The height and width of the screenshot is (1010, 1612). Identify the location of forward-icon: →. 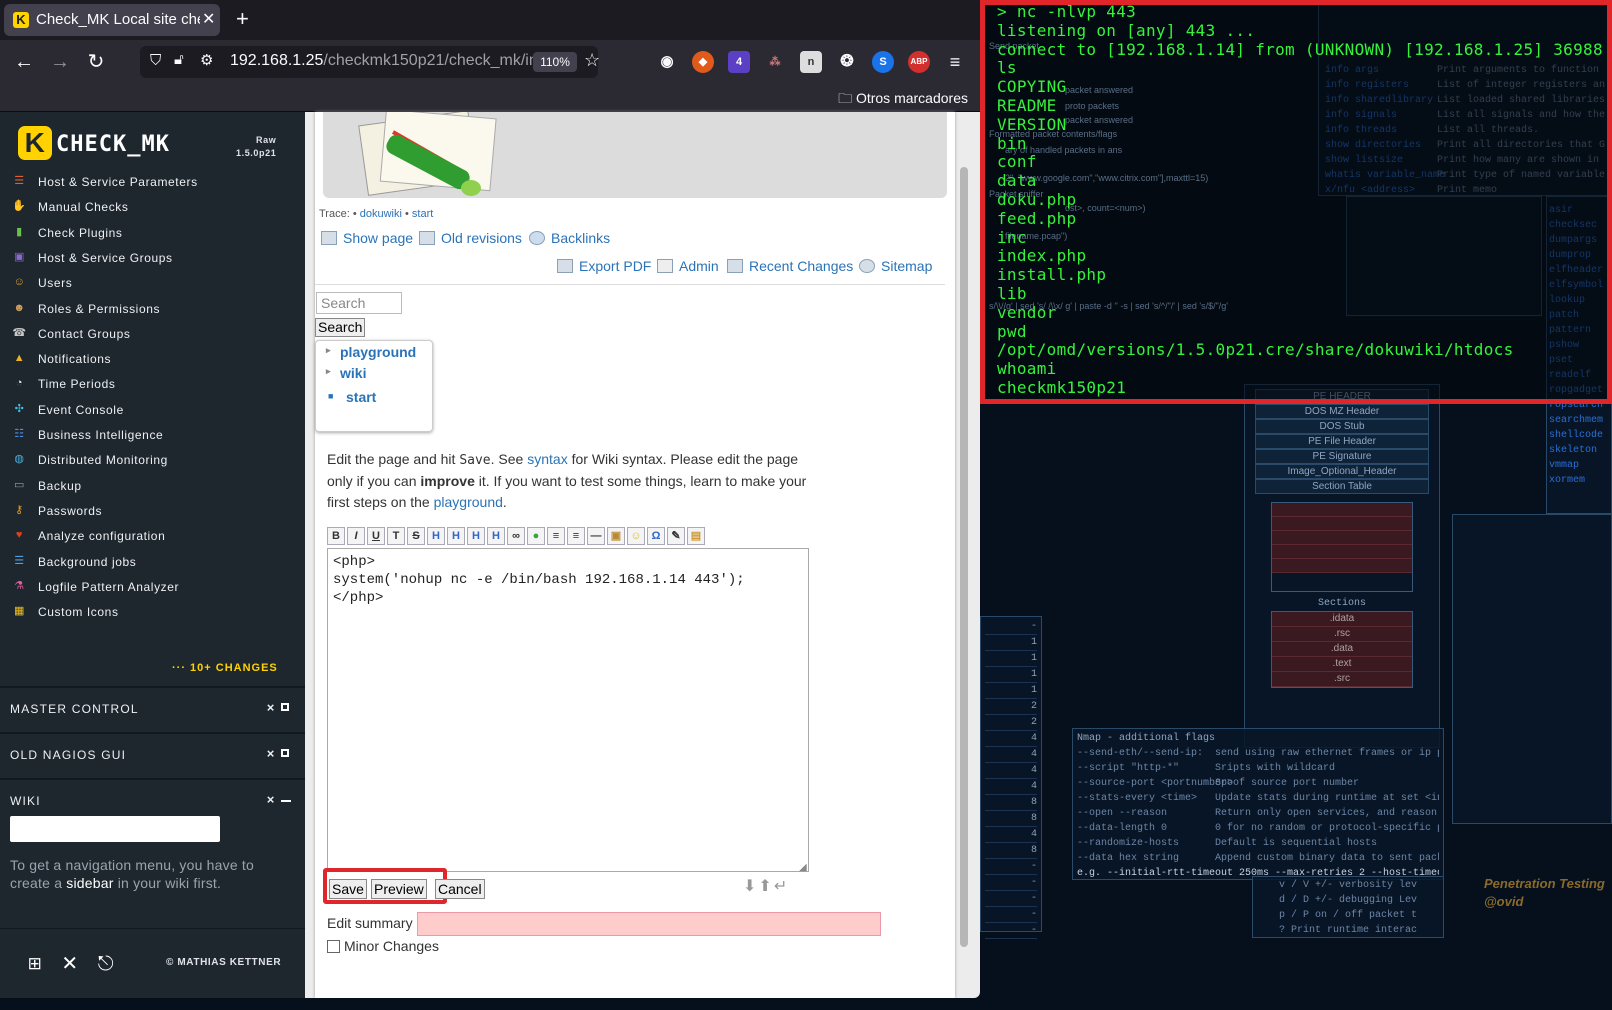
(60, 62).